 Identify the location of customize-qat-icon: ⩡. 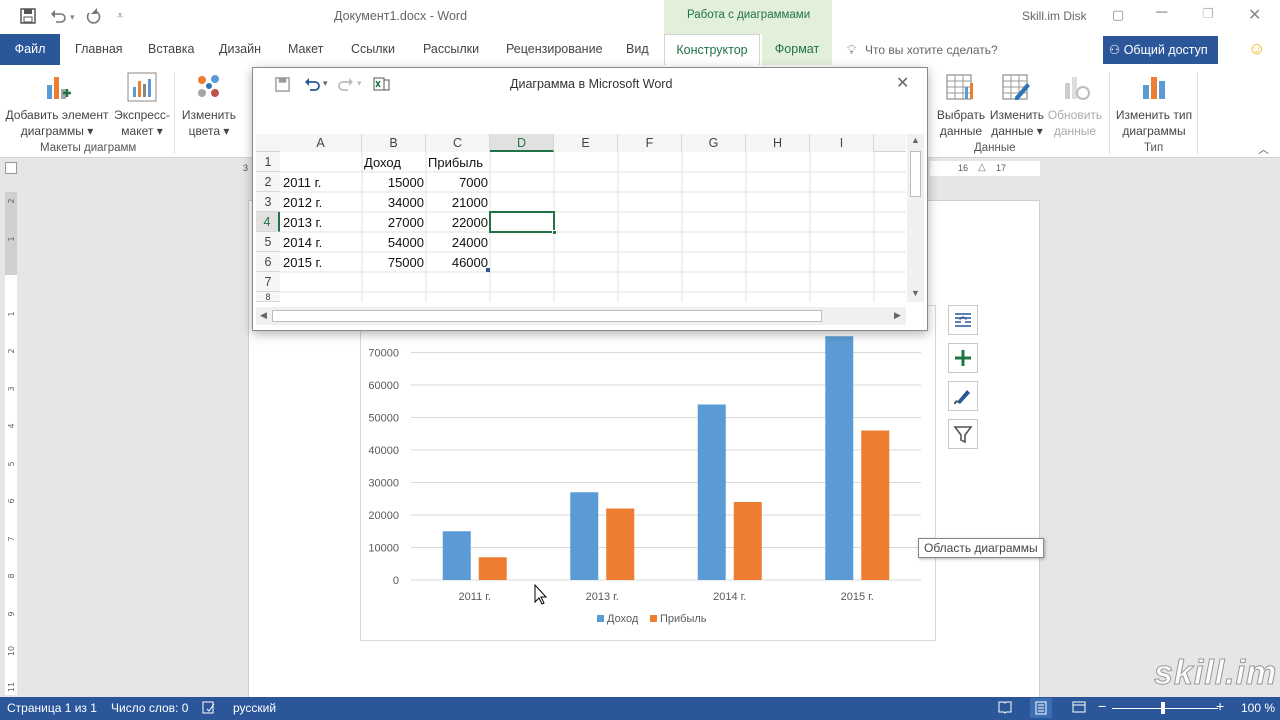
(120, 16).